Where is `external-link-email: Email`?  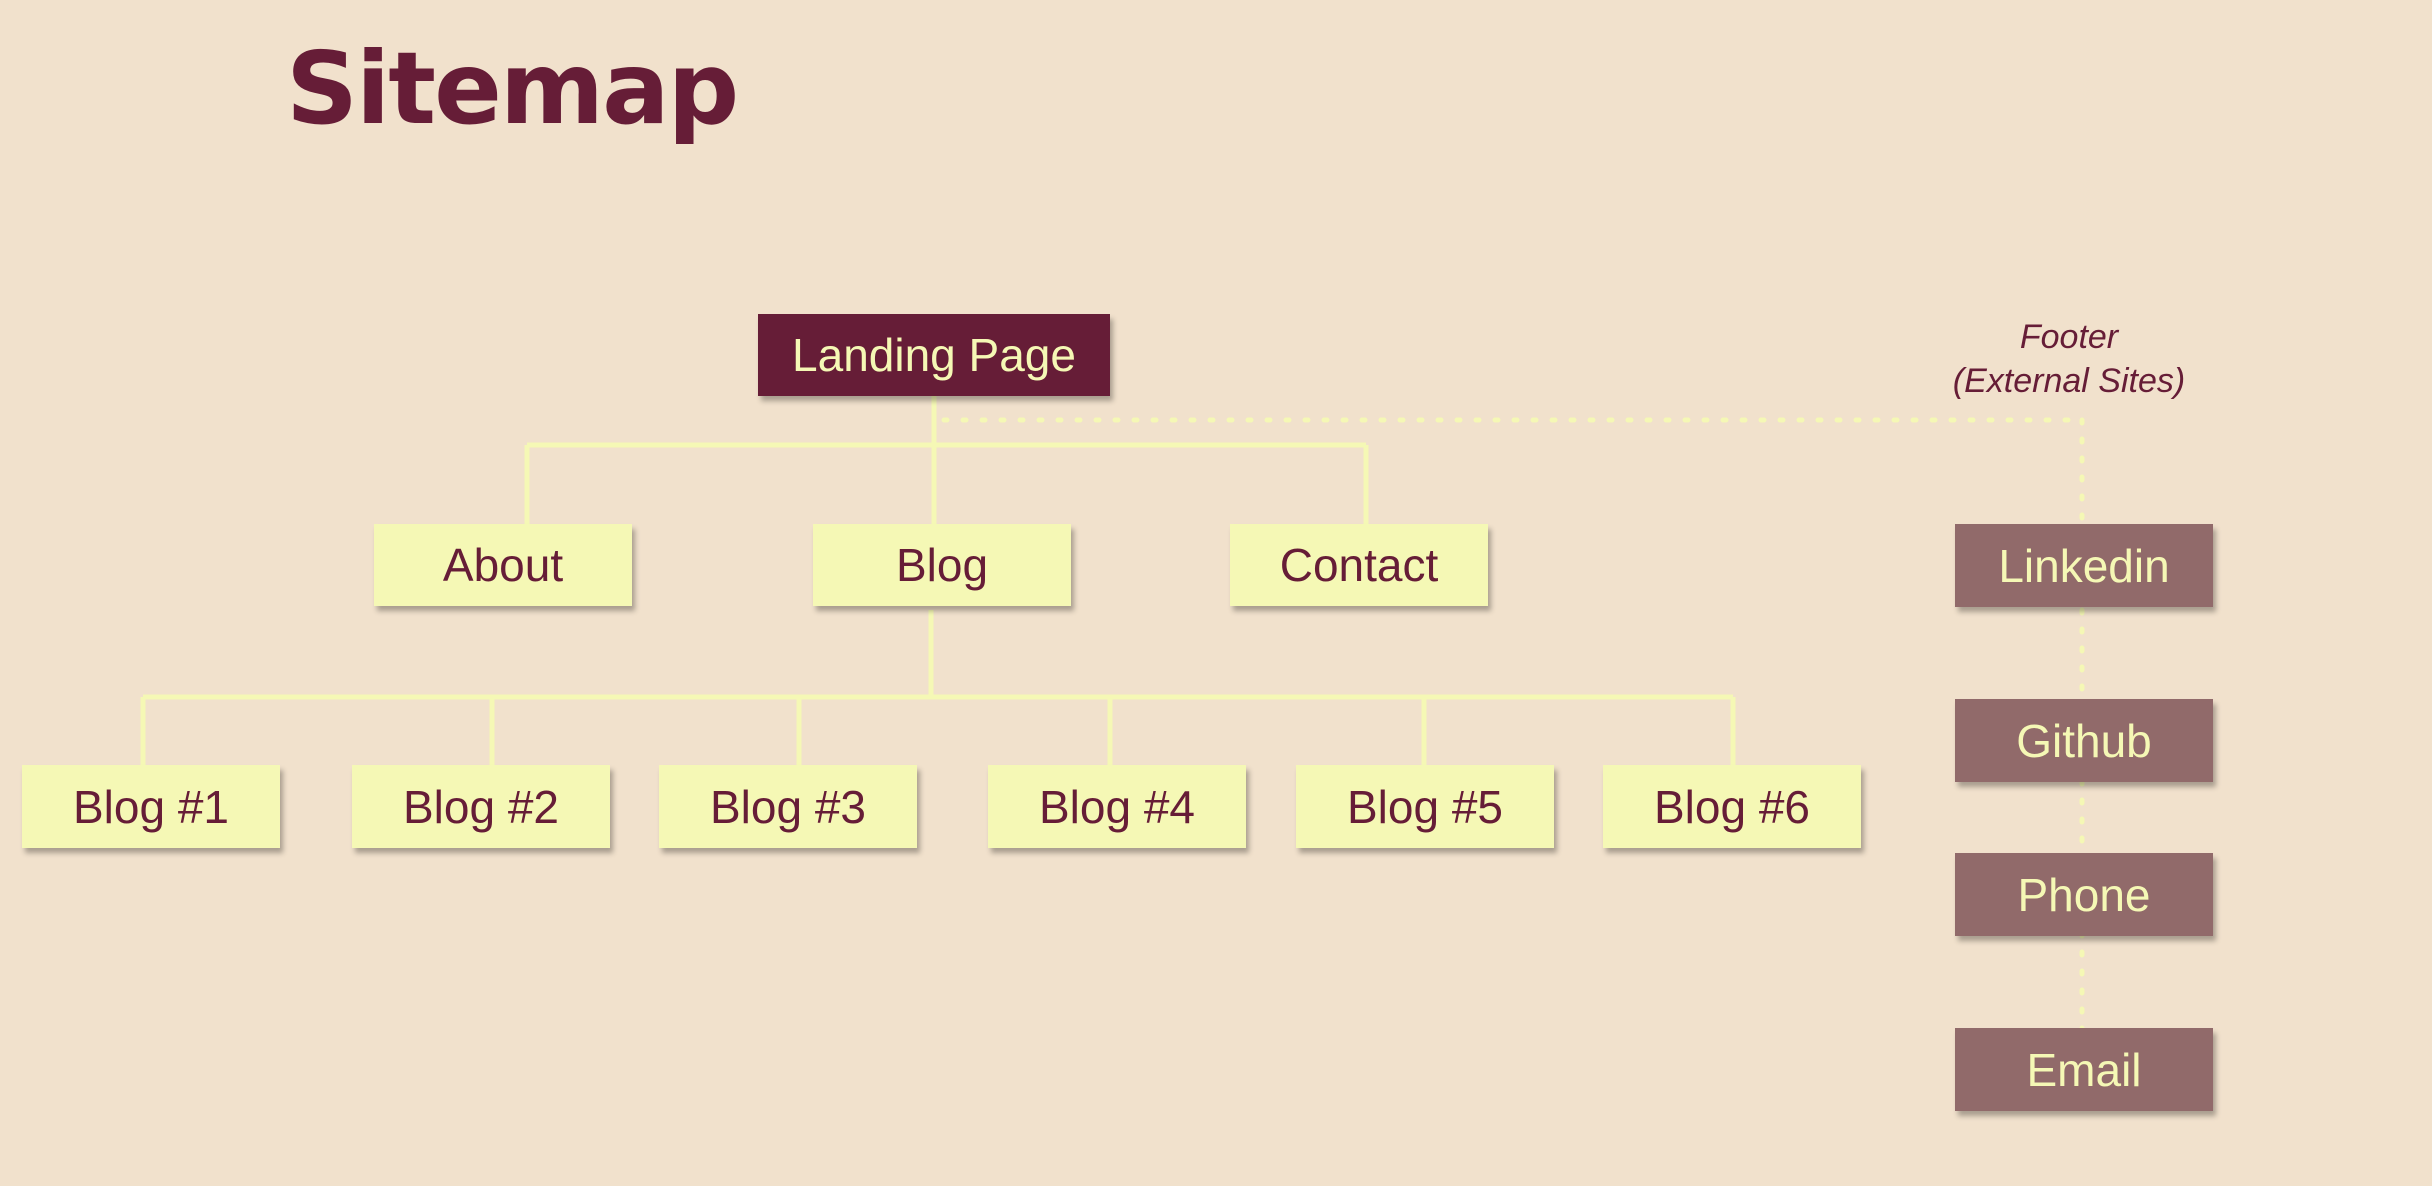 external-link-email: Email is located at coordinates (2084, 1069).